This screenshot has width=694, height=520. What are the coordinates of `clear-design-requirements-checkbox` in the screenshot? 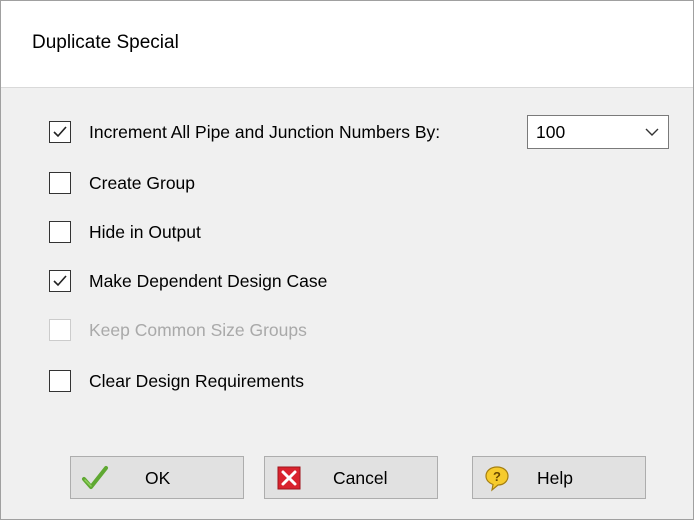 It's located at (60, 381).